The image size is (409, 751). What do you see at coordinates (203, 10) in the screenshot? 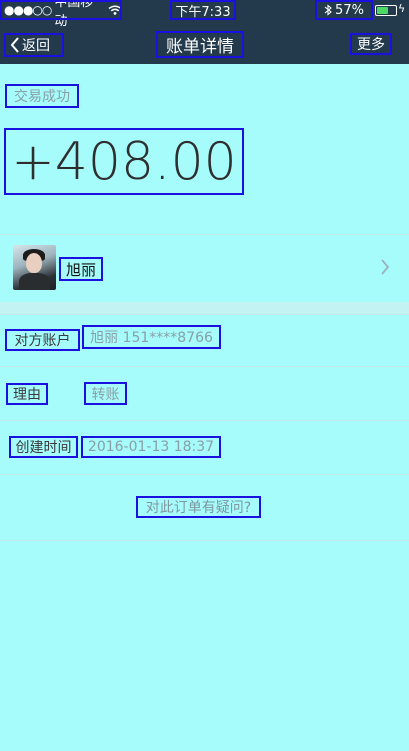
I see `status-time: 下午7:33` at bounding box center [203, 10].